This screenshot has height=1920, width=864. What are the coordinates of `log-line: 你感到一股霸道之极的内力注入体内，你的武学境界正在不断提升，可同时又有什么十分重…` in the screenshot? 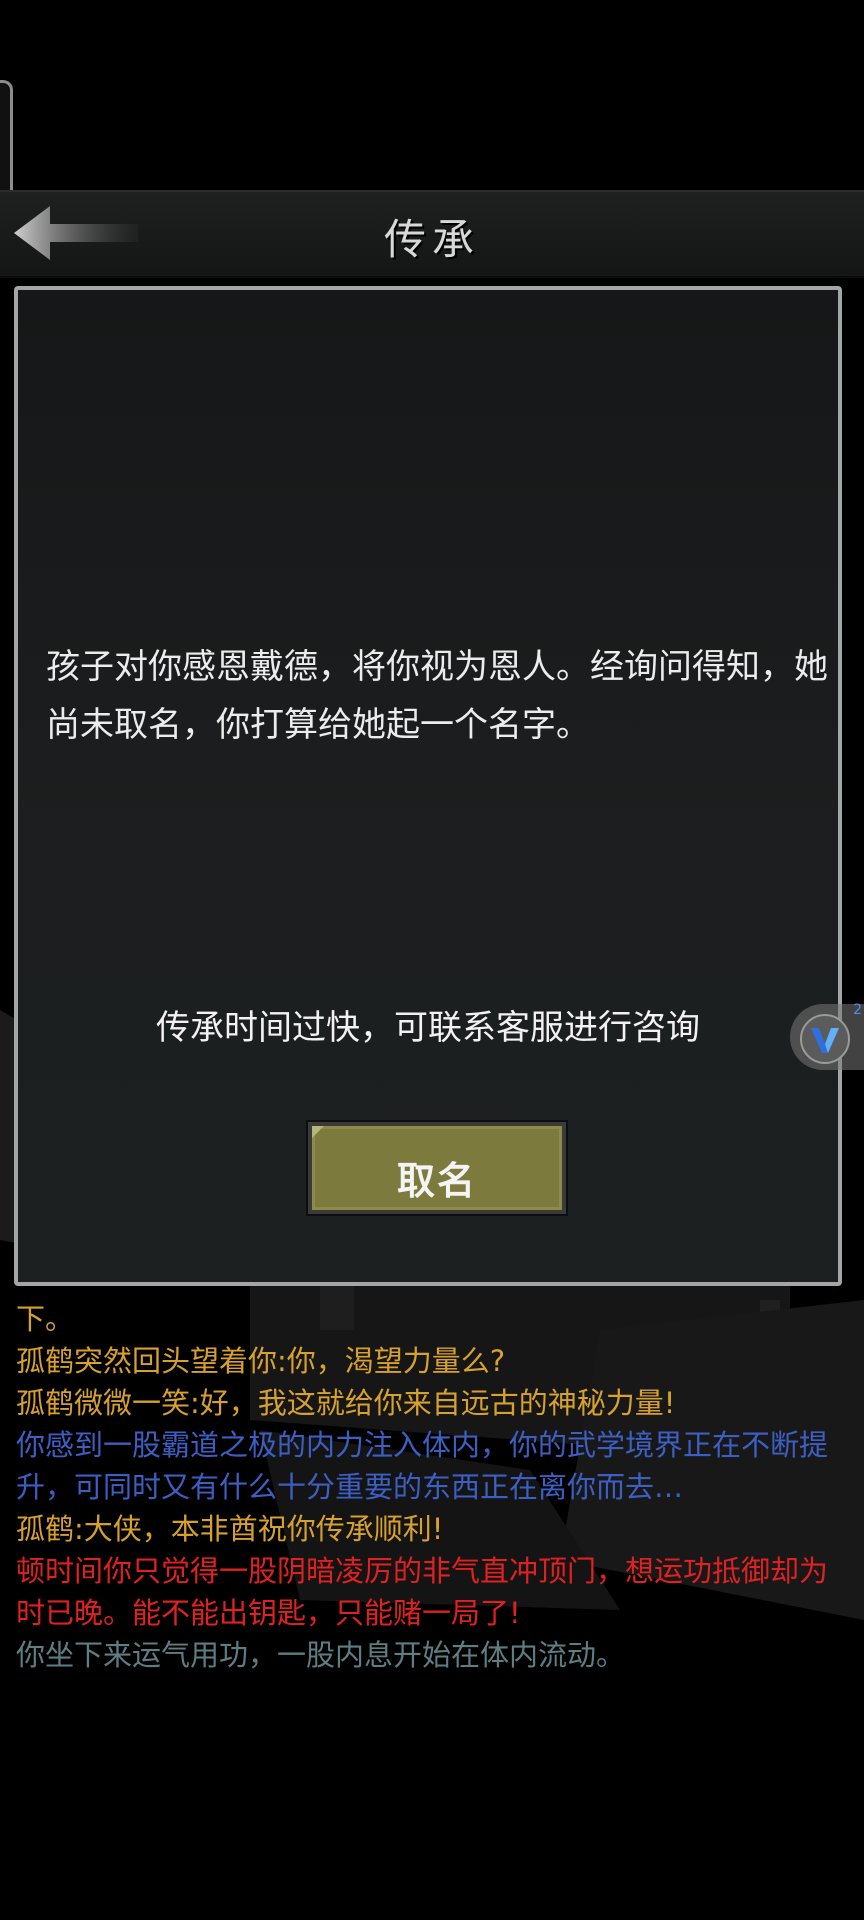 It's located at (422, 1466).